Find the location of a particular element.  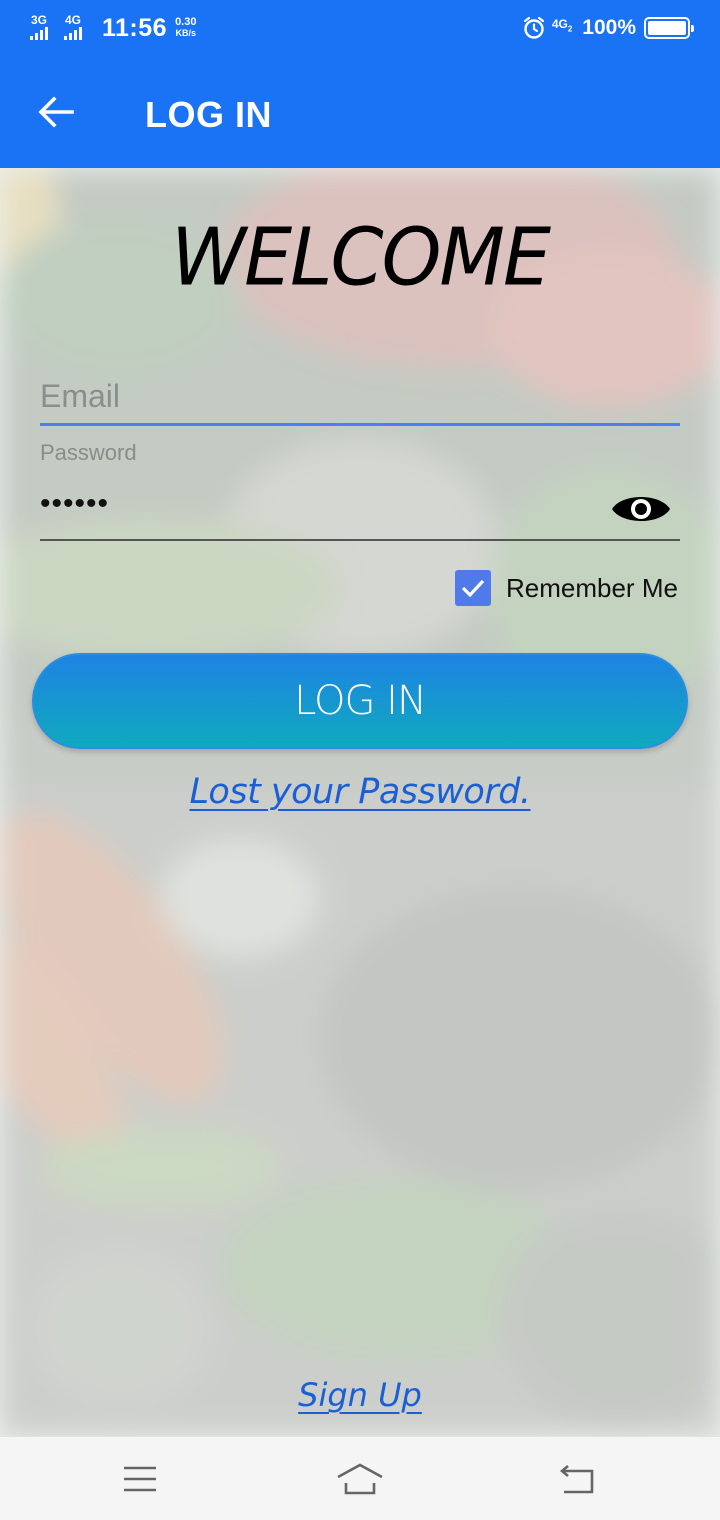

network-type-1: 3G is located at coordinates (39, 20).